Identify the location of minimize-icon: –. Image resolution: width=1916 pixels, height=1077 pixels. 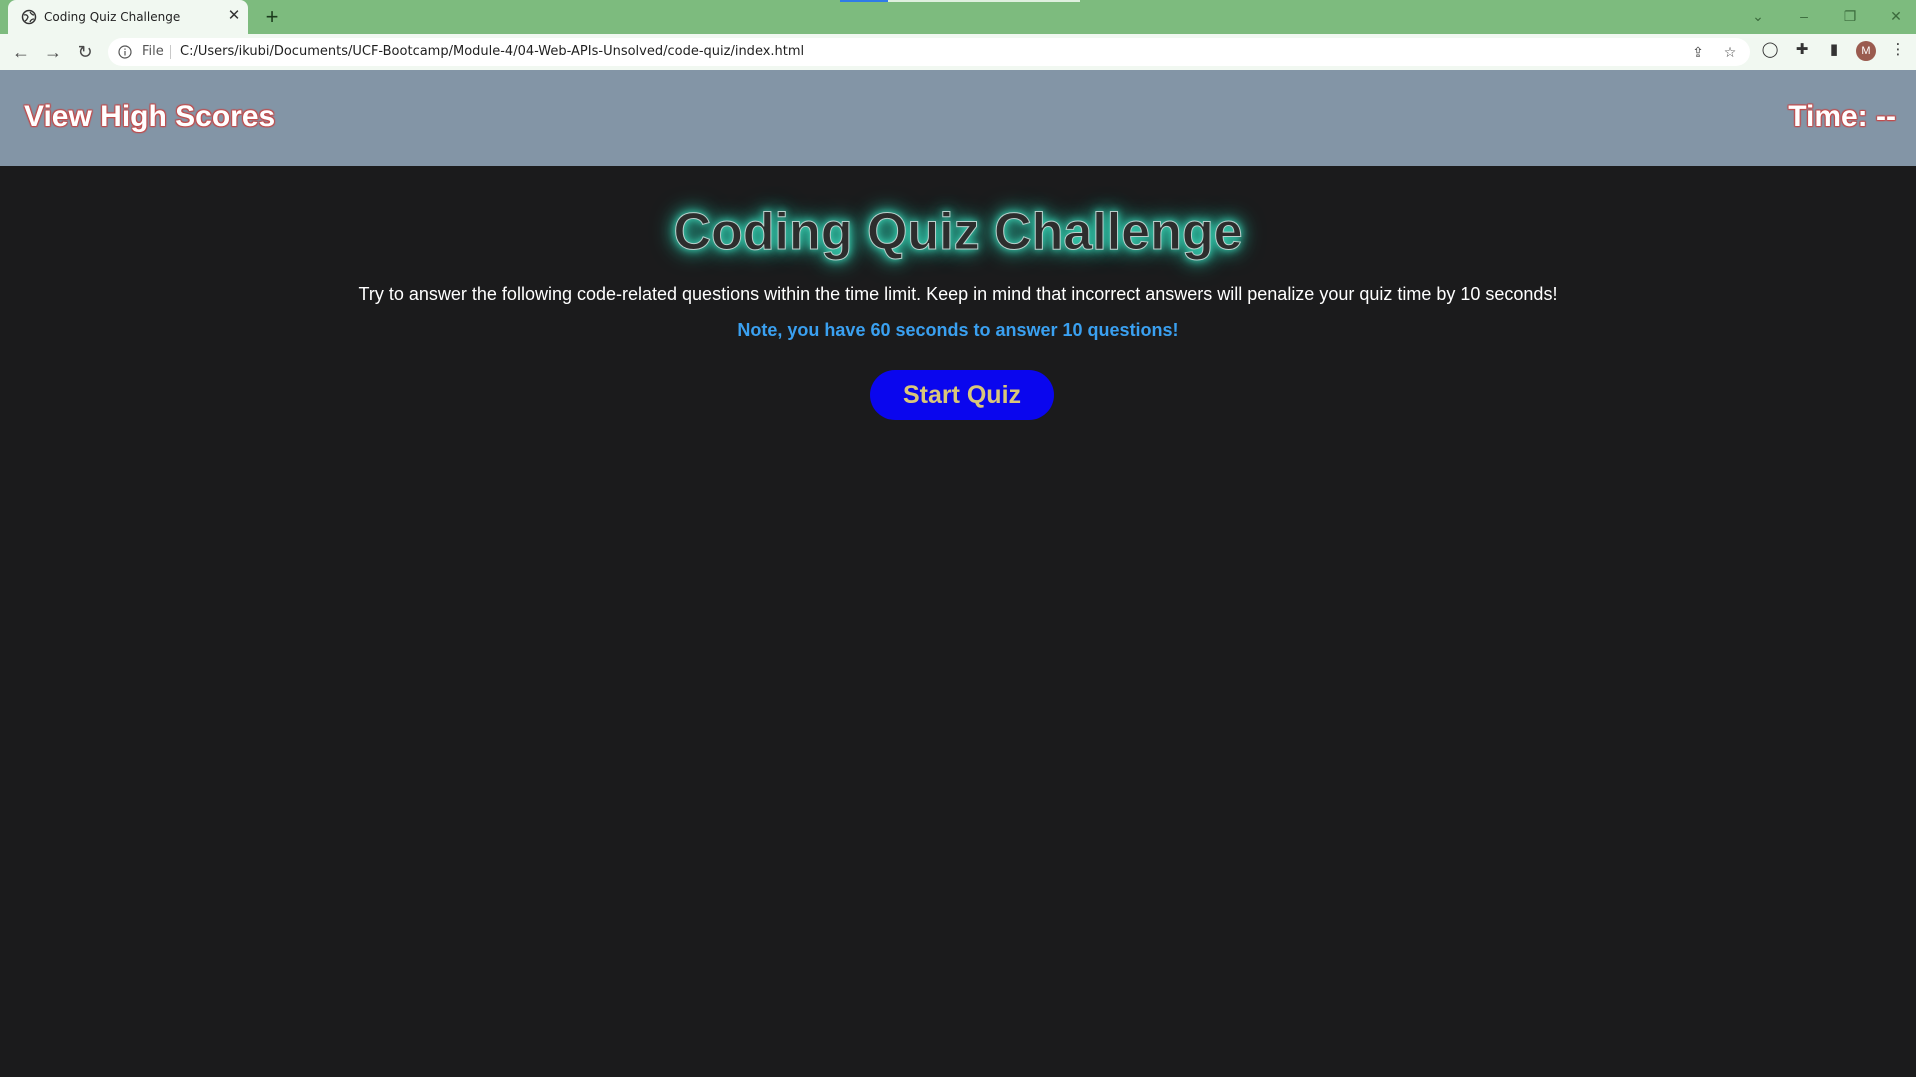
(1804, 16).